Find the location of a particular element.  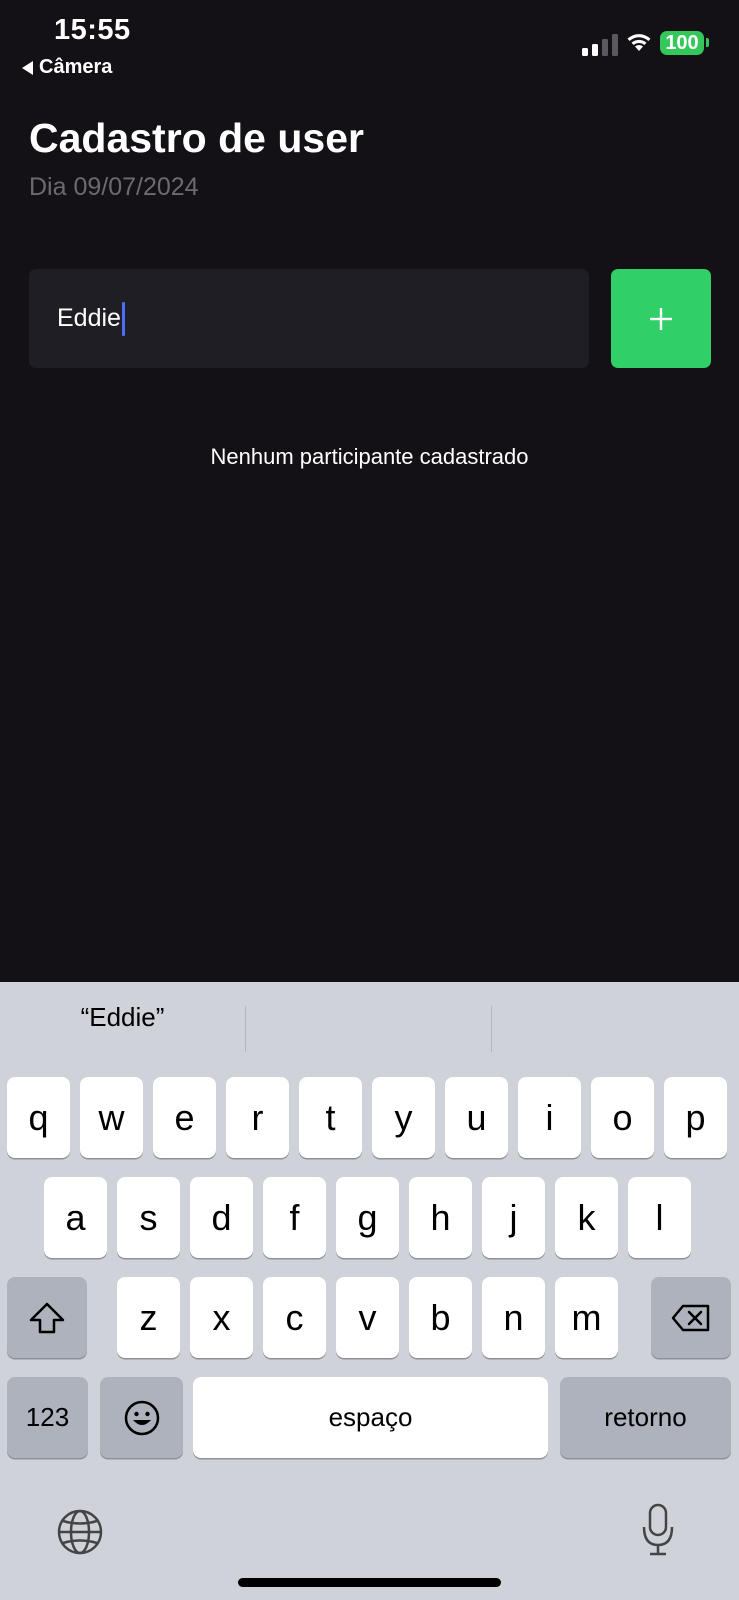

key-l: l is located at coordinates (659, 1217).